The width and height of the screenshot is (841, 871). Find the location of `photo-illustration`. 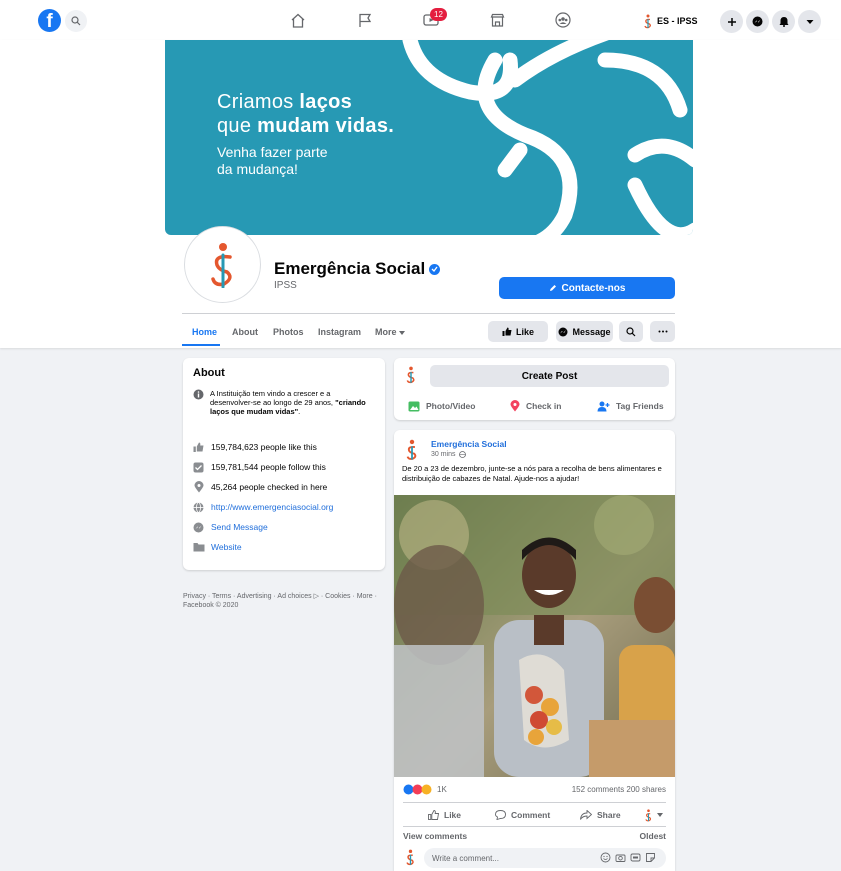

photo-illustration is located at coordinates (534, 636).